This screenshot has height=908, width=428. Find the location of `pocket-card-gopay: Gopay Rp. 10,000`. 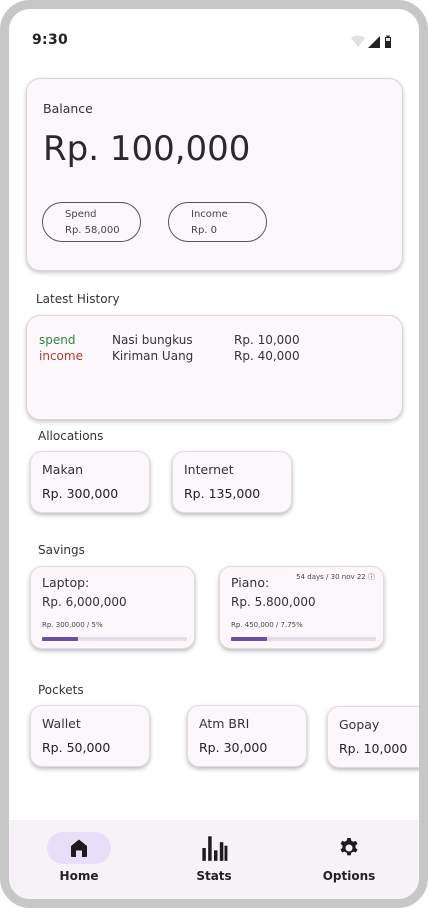

pocket-card-gopay: Gopay Rp. 10,000 is located at coordinates (373, 737).